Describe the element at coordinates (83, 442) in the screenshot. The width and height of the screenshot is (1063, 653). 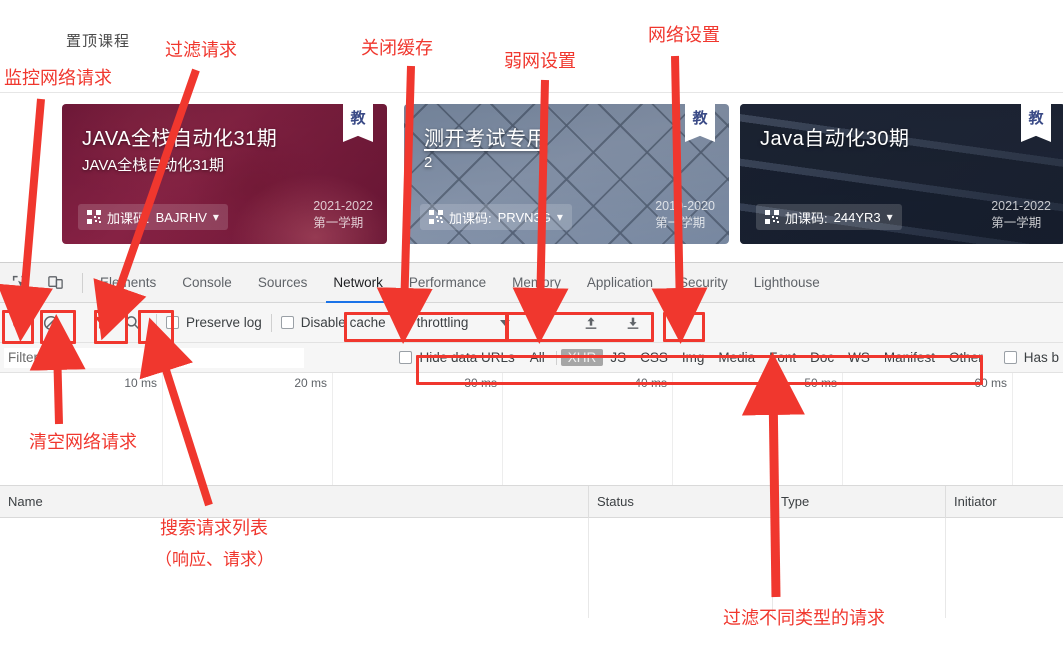
I see `annotation-clear-requests: 清空网络请求` at that location.